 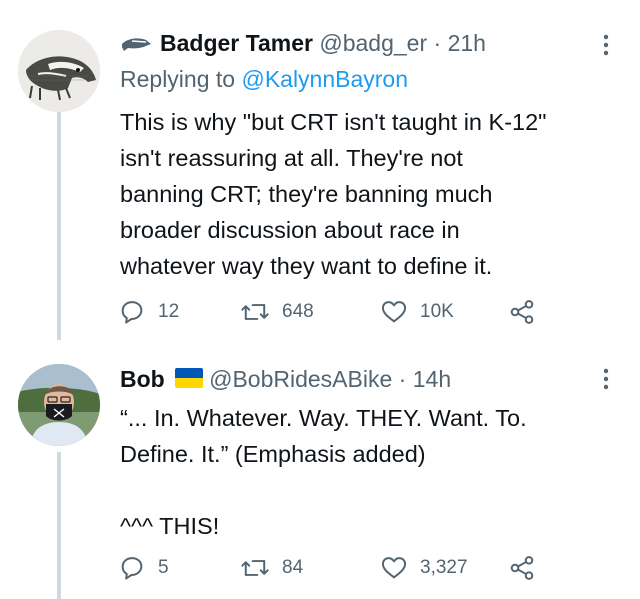 I want to click on reply-button: 5, so click(x=143, y=568).